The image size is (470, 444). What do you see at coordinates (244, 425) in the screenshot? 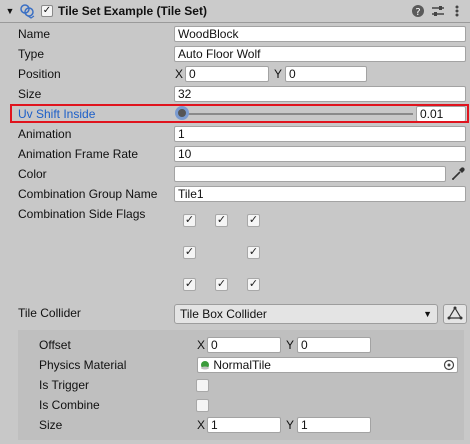
I see `collider-size-x-field: 1` at bounding box center [244, 425].